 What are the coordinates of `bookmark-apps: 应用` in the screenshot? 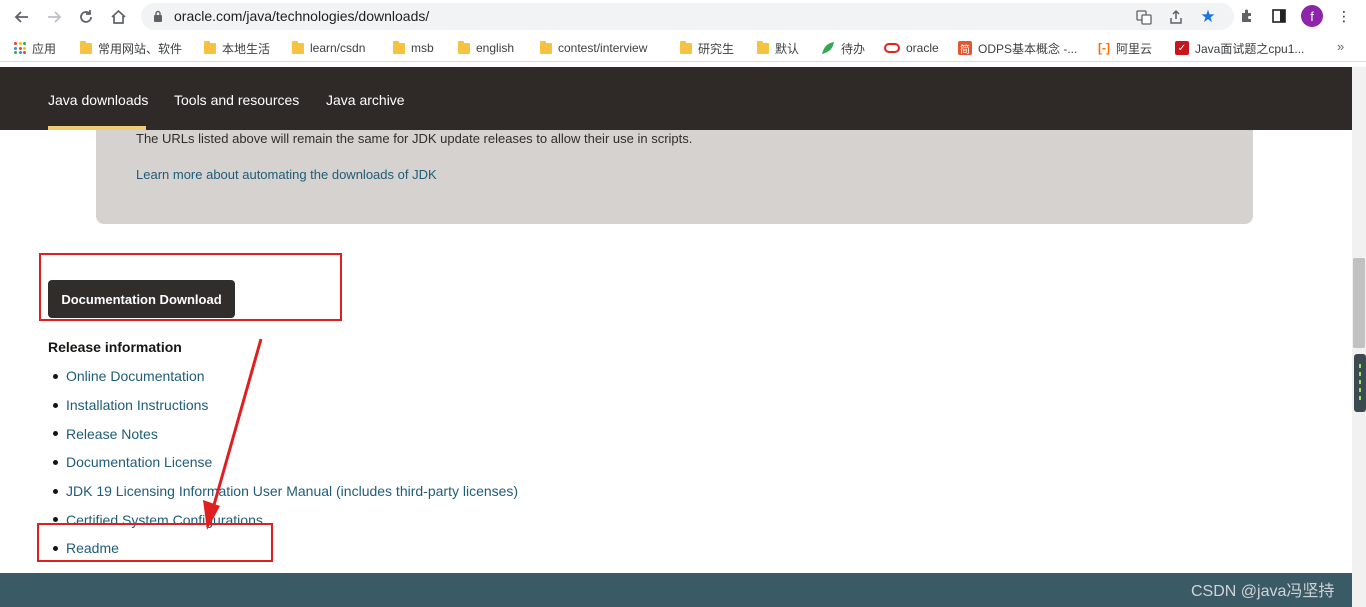 It's located at (35, 48).